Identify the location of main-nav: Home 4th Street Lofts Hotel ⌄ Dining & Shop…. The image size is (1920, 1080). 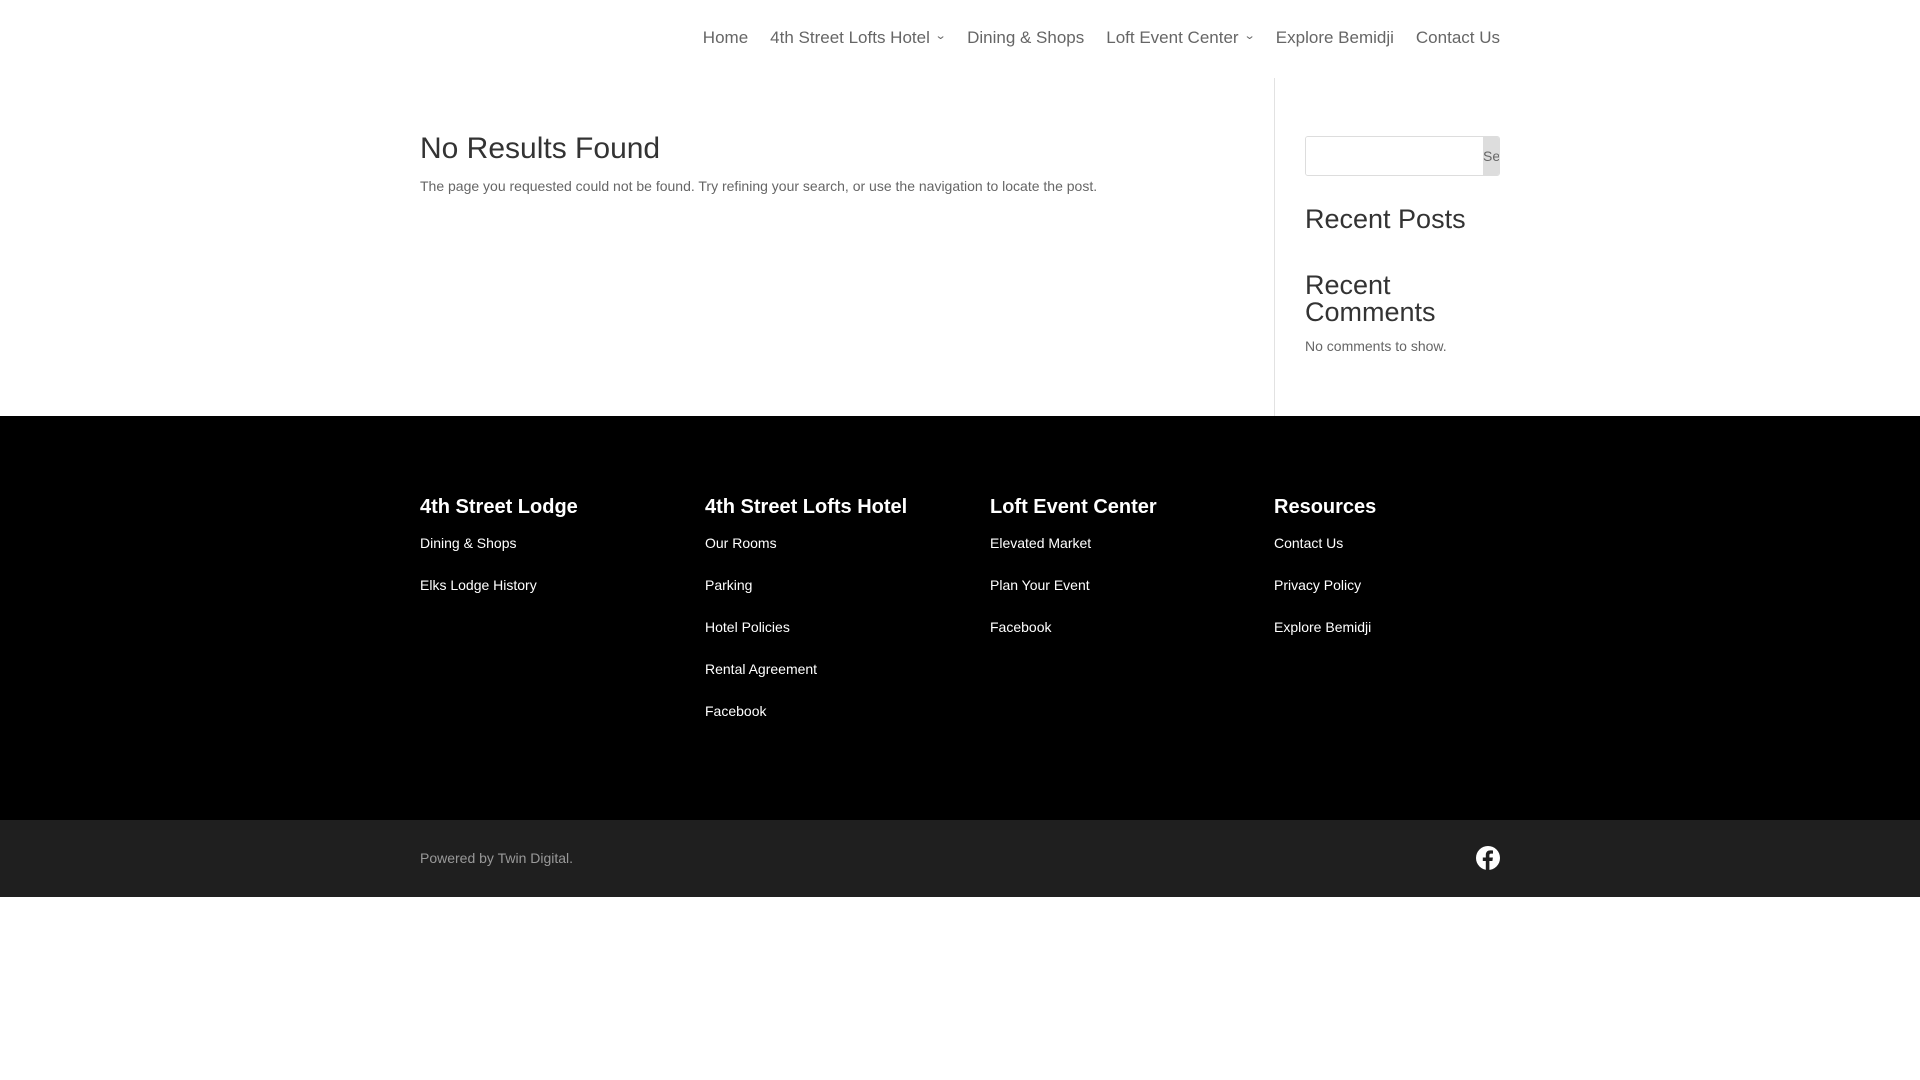
(1101, 38).